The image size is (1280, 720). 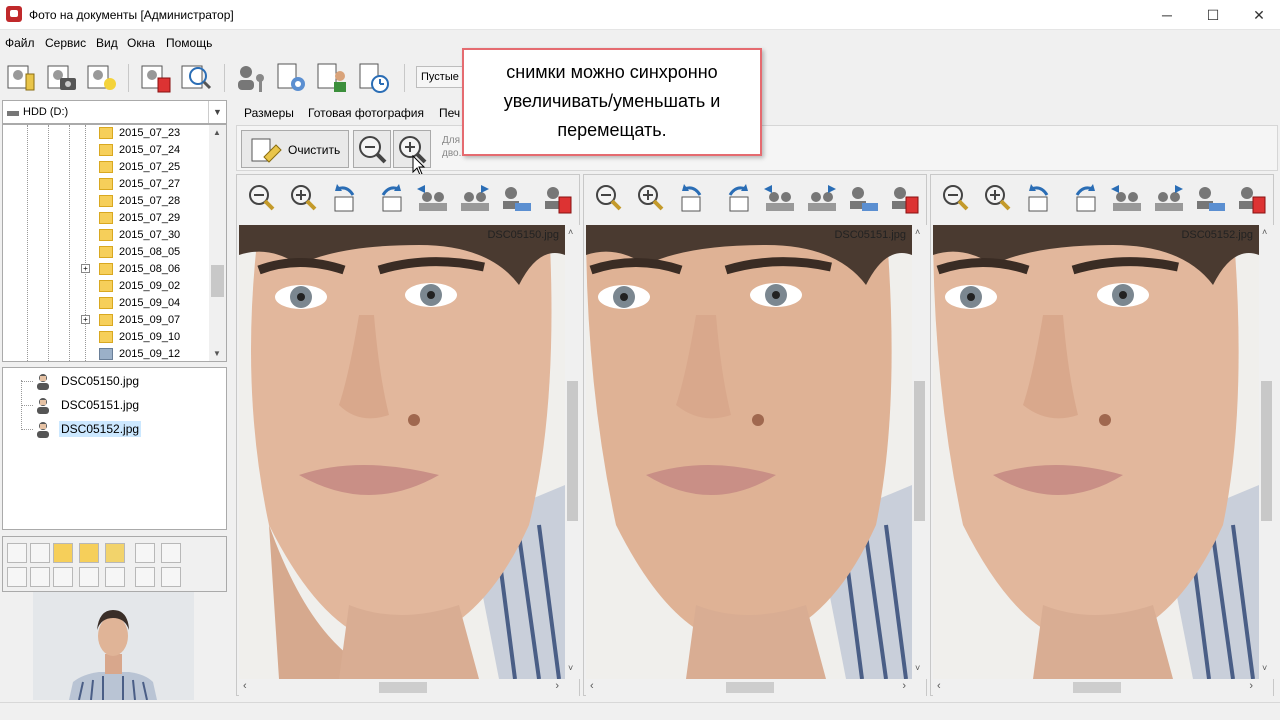 I want to click on folder-item: 2015_07_27, so click(x=154, y=184).